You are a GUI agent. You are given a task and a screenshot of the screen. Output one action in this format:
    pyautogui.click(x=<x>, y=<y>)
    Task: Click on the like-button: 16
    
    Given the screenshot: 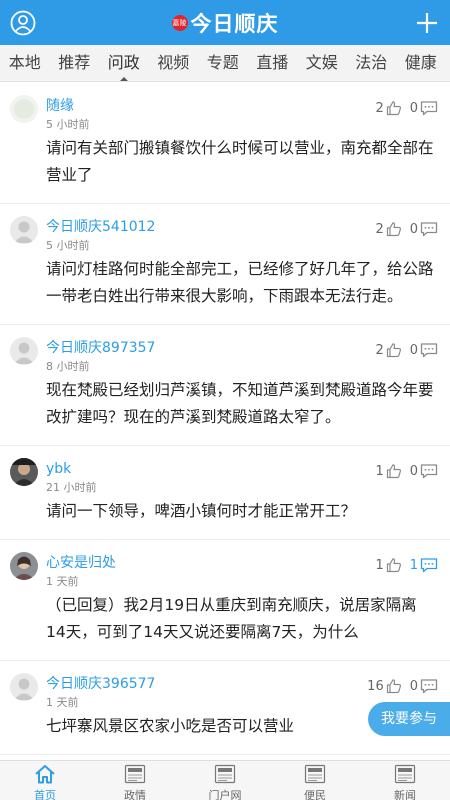 What is the action you would take?
    pyautogui.click(x=384, y=686)
    